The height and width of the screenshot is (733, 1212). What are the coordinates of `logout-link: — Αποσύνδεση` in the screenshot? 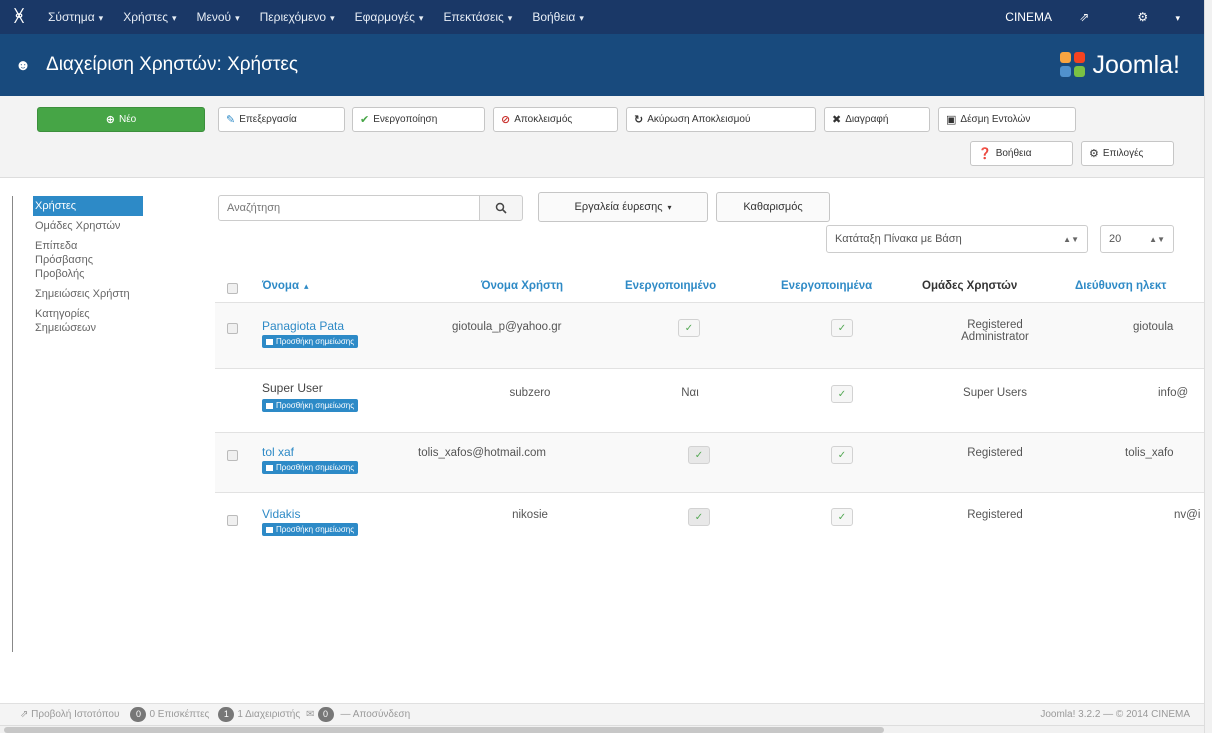 It's located at (376, 714).